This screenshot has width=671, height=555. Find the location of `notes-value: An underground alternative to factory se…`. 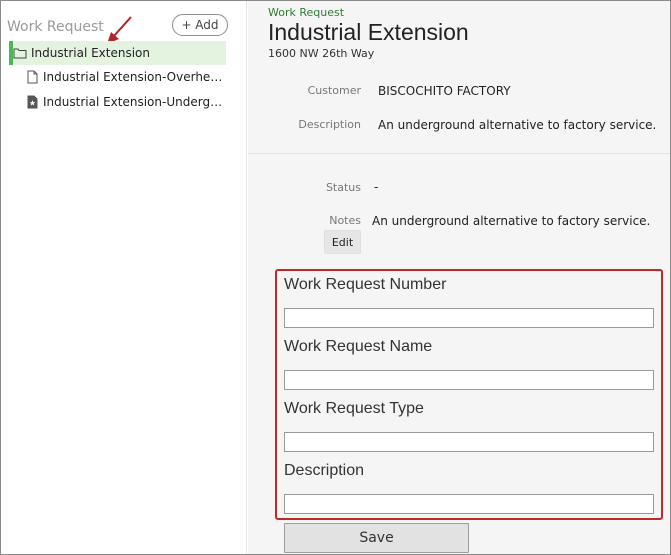

notes-value: An underground alternative to factory se… is located at coordinates (511, 221).